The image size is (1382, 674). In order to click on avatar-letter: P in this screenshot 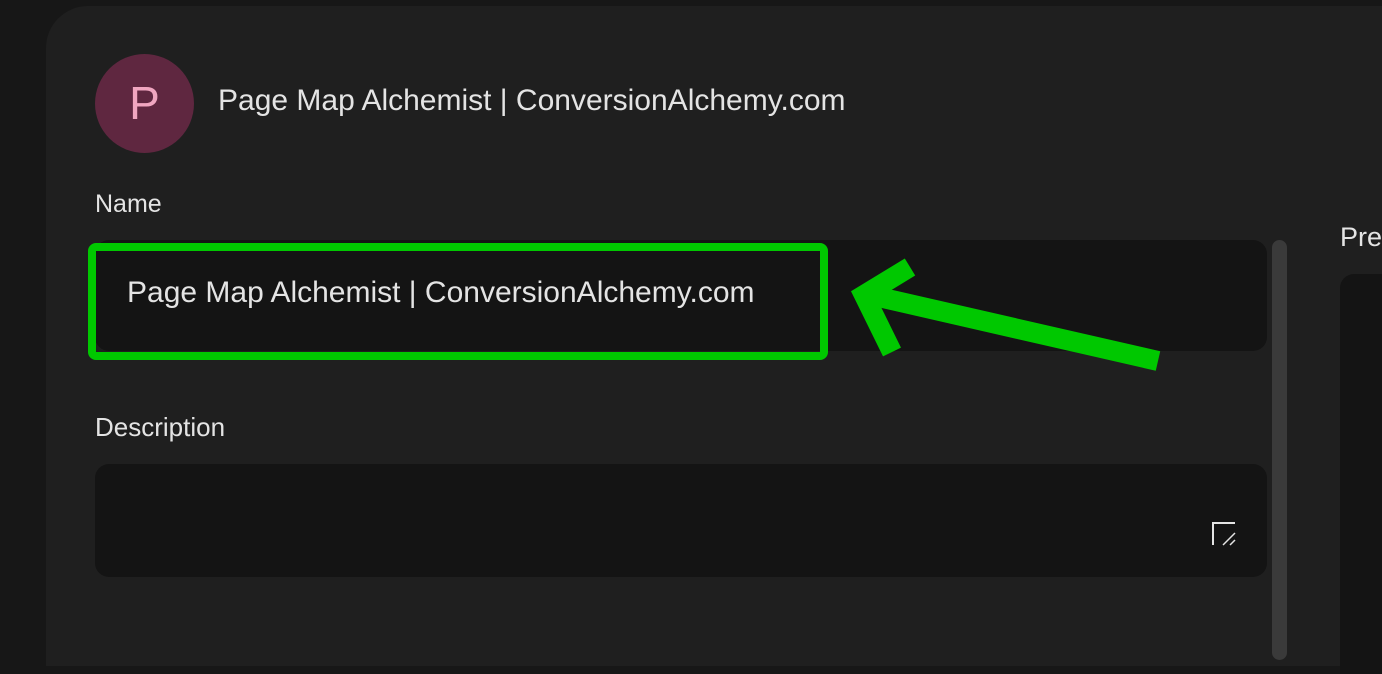, I will do `click(144, 103)`.